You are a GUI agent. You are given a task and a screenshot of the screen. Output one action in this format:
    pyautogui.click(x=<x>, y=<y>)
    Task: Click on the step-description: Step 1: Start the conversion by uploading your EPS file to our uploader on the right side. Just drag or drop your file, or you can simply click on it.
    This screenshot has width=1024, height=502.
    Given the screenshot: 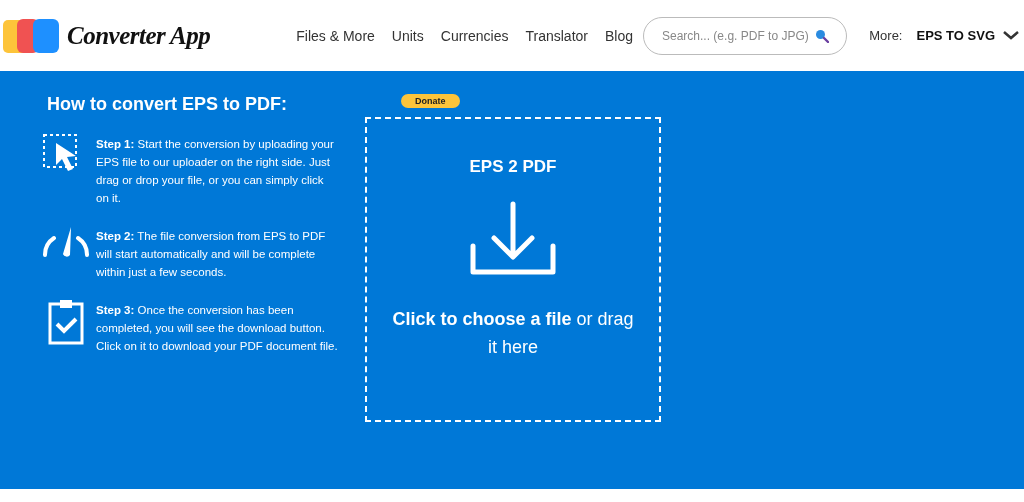 What is the action you would take?
    pyautogui.click(x=215, y=171)
    